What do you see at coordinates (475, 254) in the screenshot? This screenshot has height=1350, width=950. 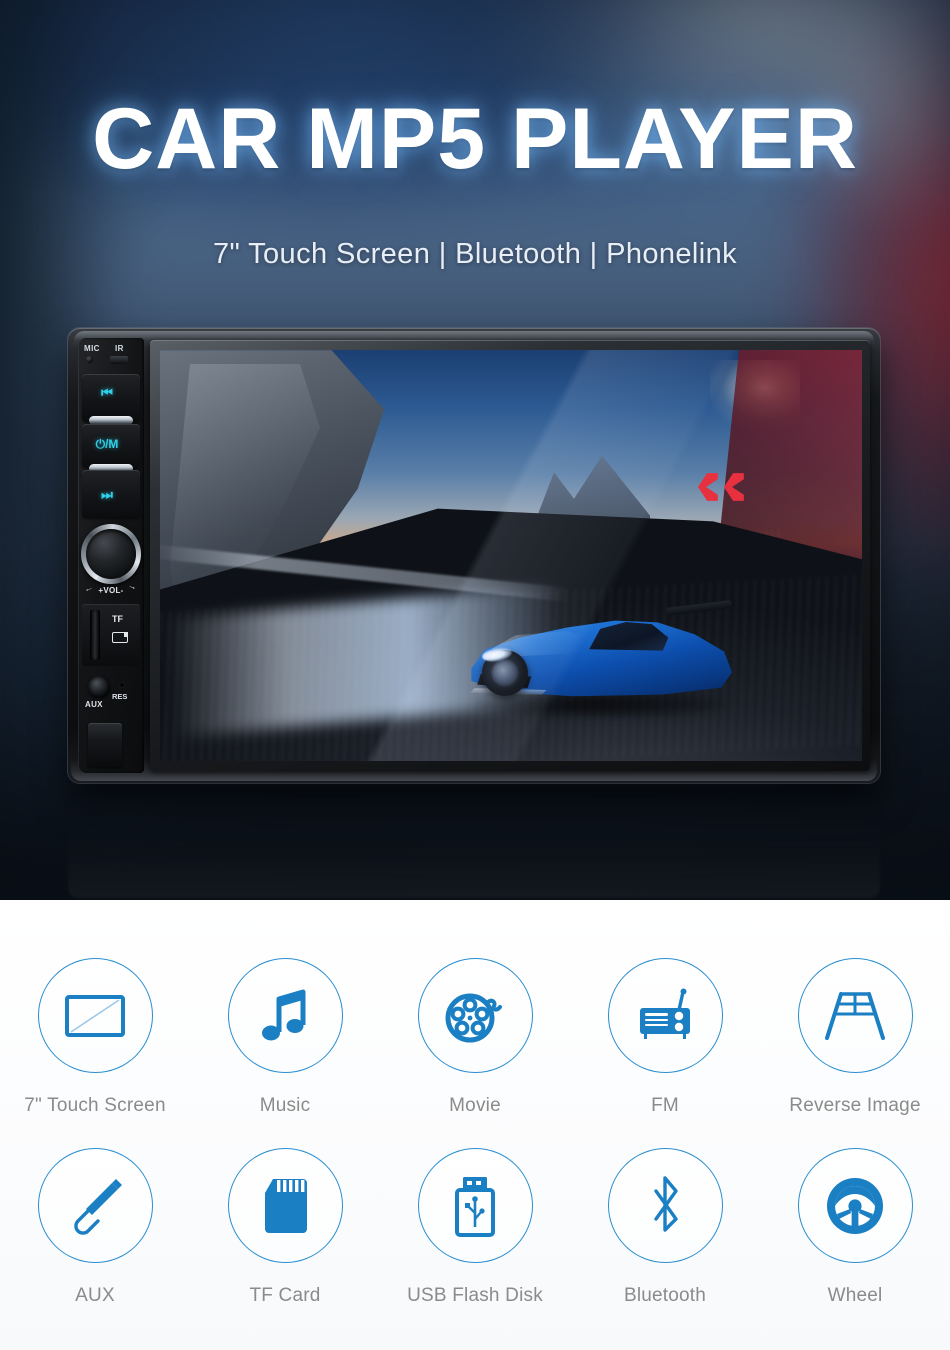 I see `page-subtitle: 7" Touch Screen | Bluetooth | Phonelink` at bounding box center [475, 254].